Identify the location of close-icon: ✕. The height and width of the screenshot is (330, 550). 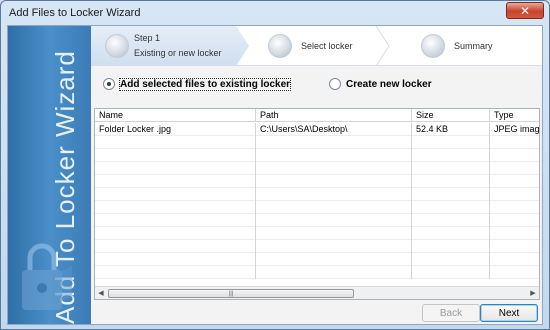
(525, 10).